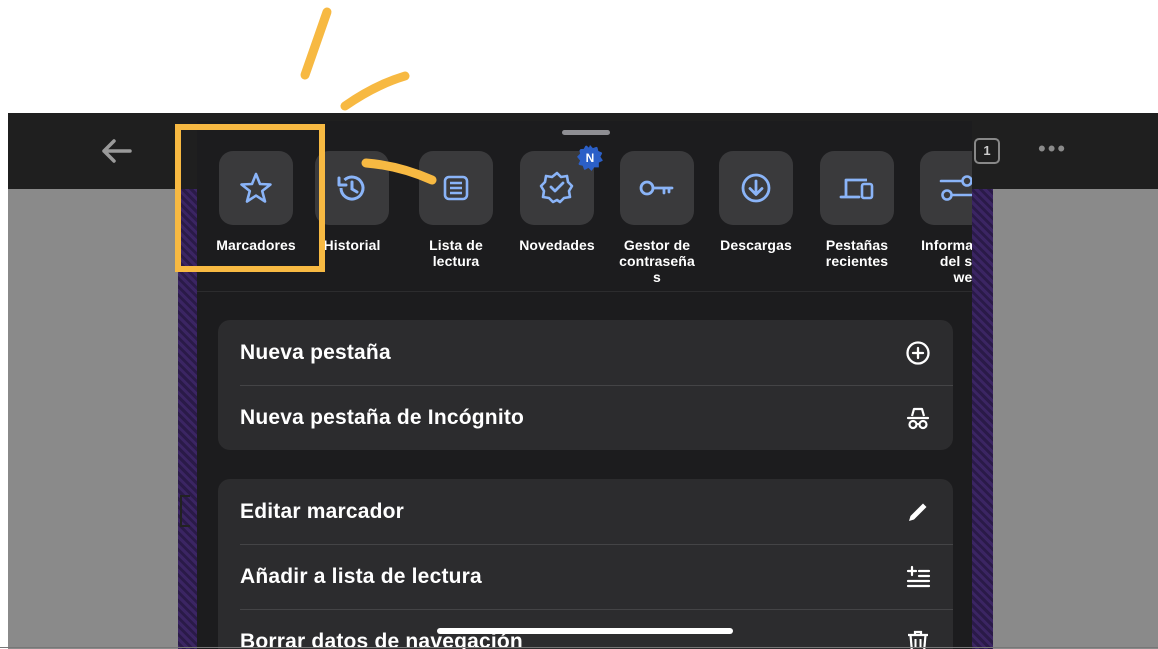  Describe the element at coordinates (987, 151) in the screenshot. I see `tab-count-button: 1` at that location.